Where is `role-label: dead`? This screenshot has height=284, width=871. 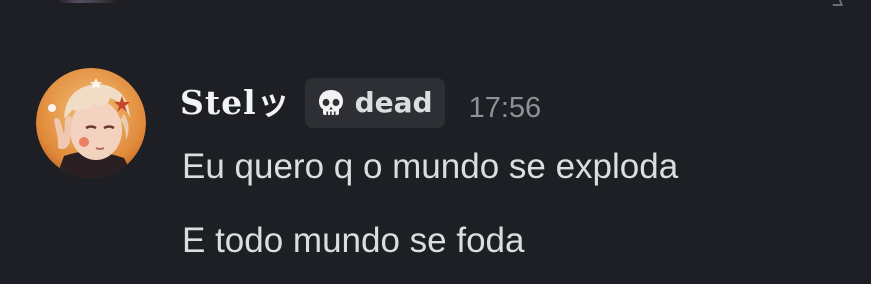 role-label: dead is located at coordinates (393, 102).